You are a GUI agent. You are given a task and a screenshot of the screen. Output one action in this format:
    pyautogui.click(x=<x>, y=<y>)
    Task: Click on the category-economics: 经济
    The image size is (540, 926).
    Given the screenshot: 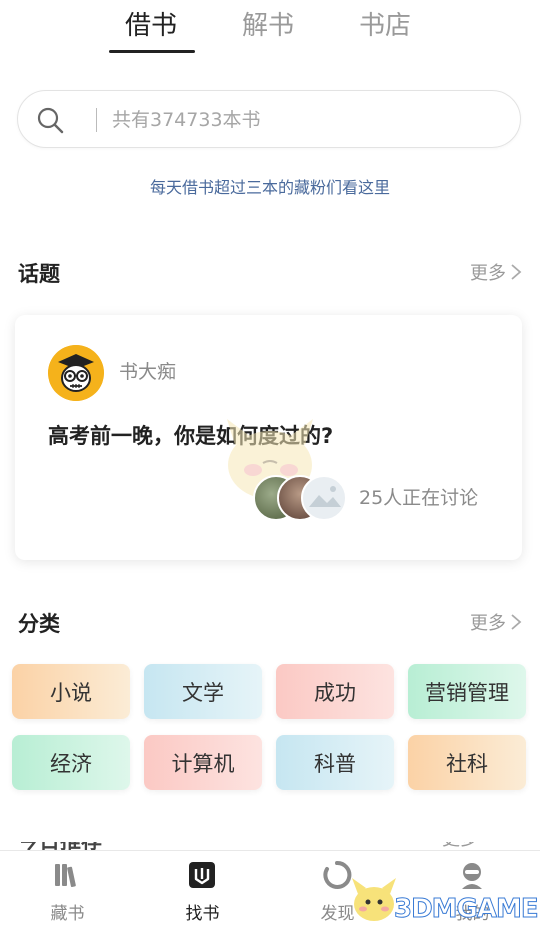 What is the action you would take?
    pyautogui.click(x=71, y=762)
    